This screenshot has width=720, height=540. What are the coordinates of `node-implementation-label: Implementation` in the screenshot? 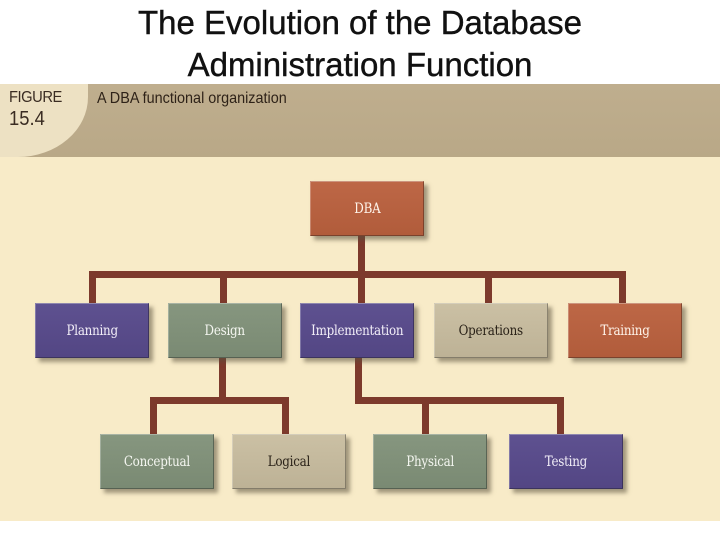 It's located at (357, 330).